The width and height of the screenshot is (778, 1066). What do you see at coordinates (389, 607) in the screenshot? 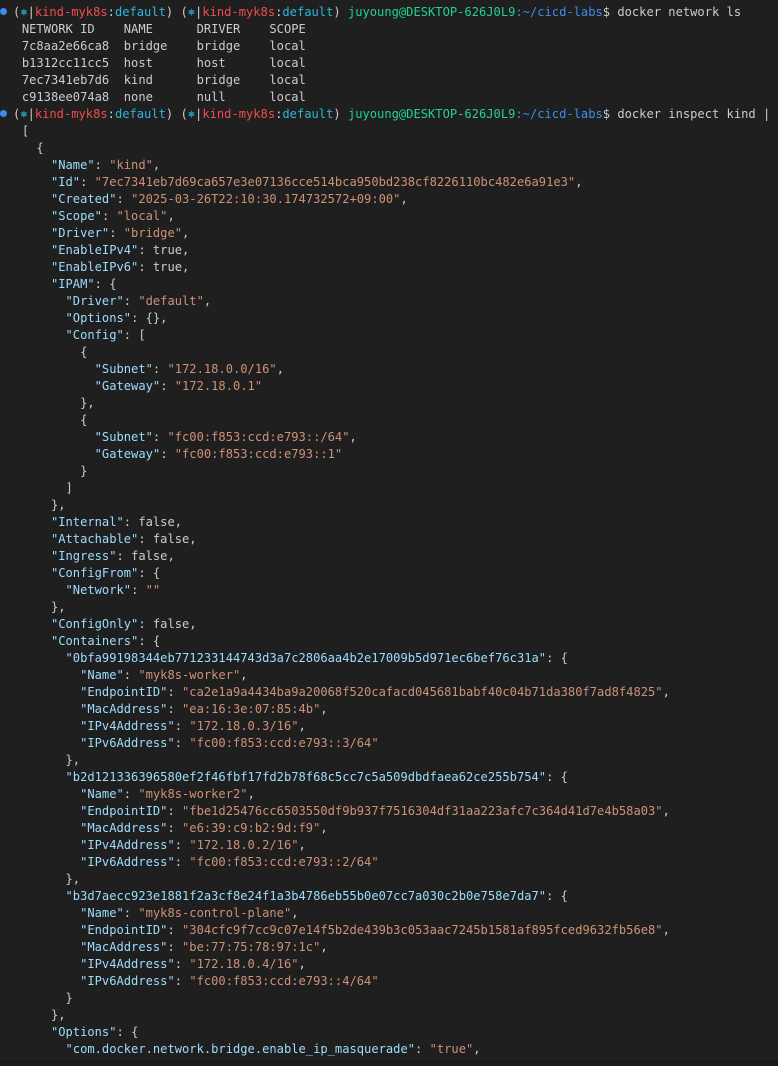
I see `json-line: },` at bounding box center [389, 607].